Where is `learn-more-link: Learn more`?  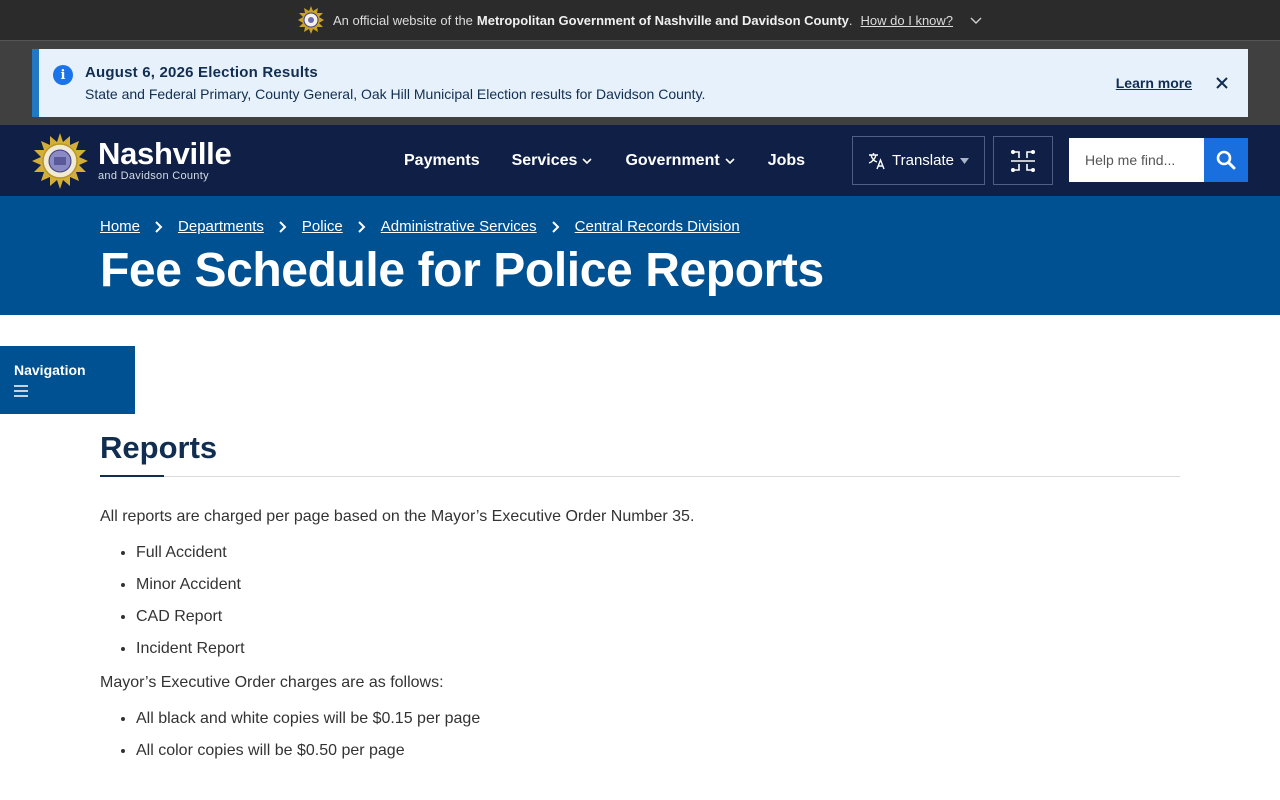
learn-more-link: Learn more is located at coordinates (1154, 83).